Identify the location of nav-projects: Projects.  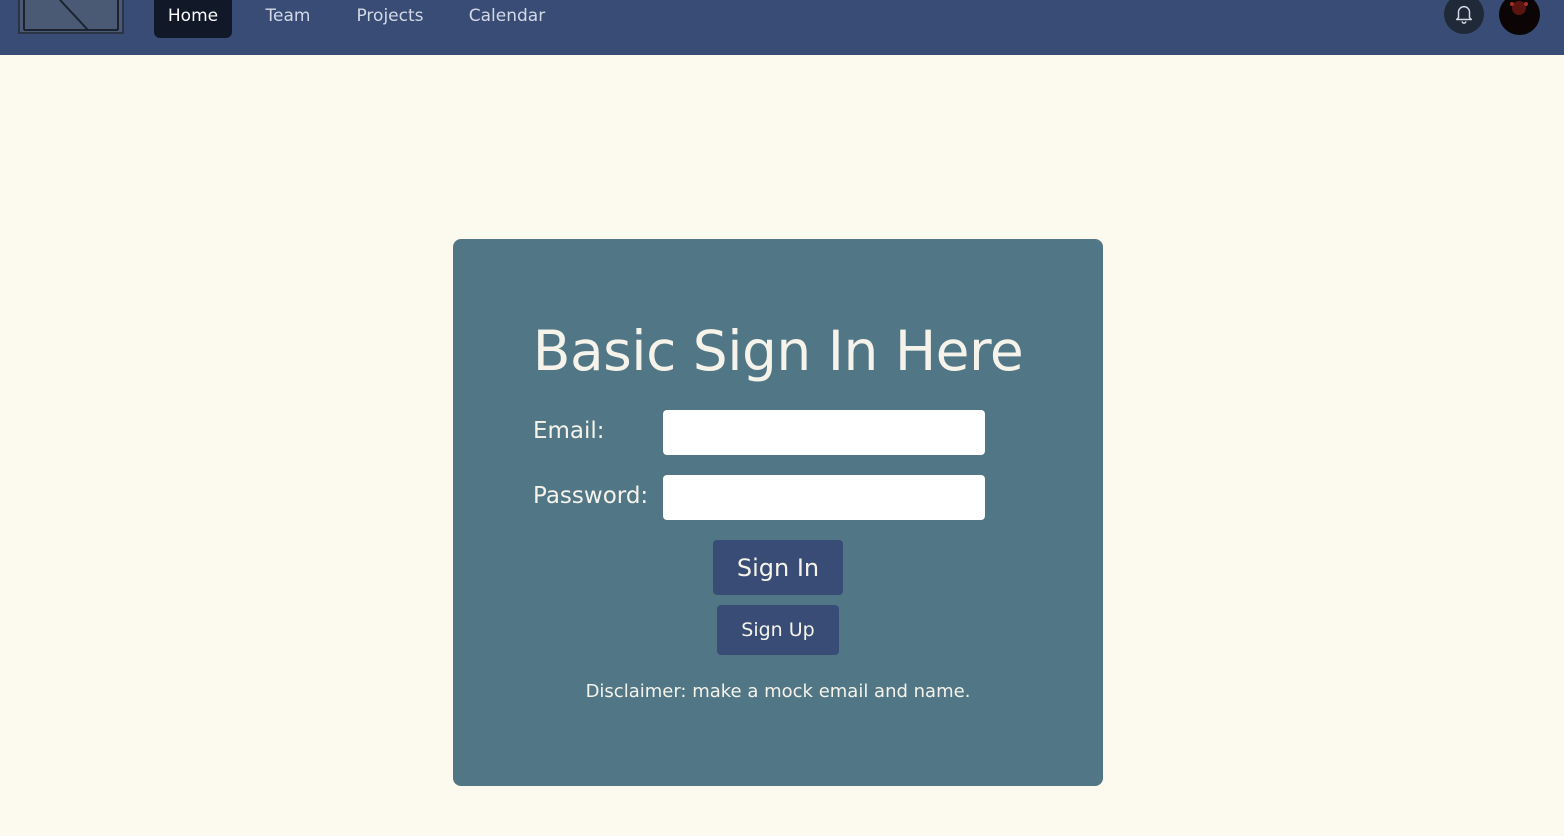
(390, 19).